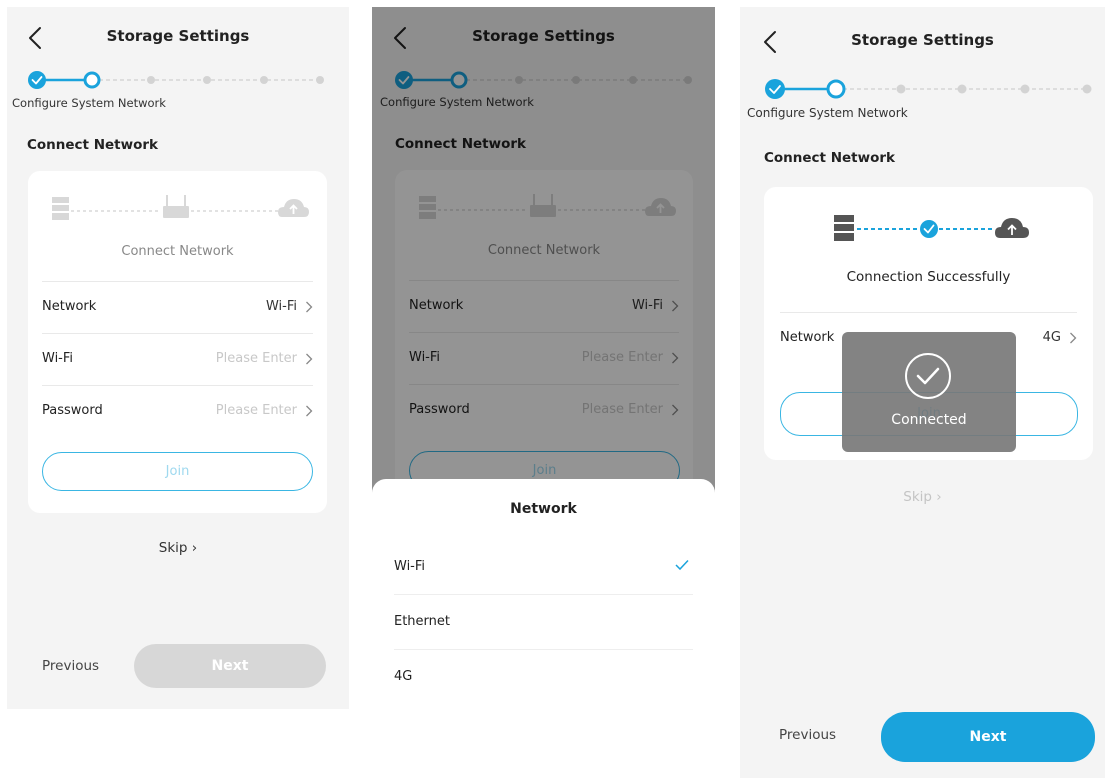 The height and width of the screenshot is (778, 1105). I want to click on card-caption: Connect Network, so click(177, 251).